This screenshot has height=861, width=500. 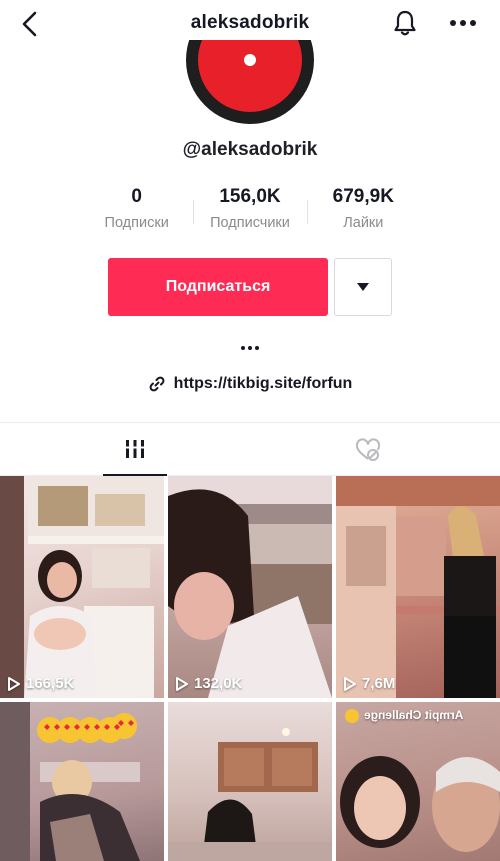 I want to click on page-title: aleksadobrik, so click(x=250, y=22).